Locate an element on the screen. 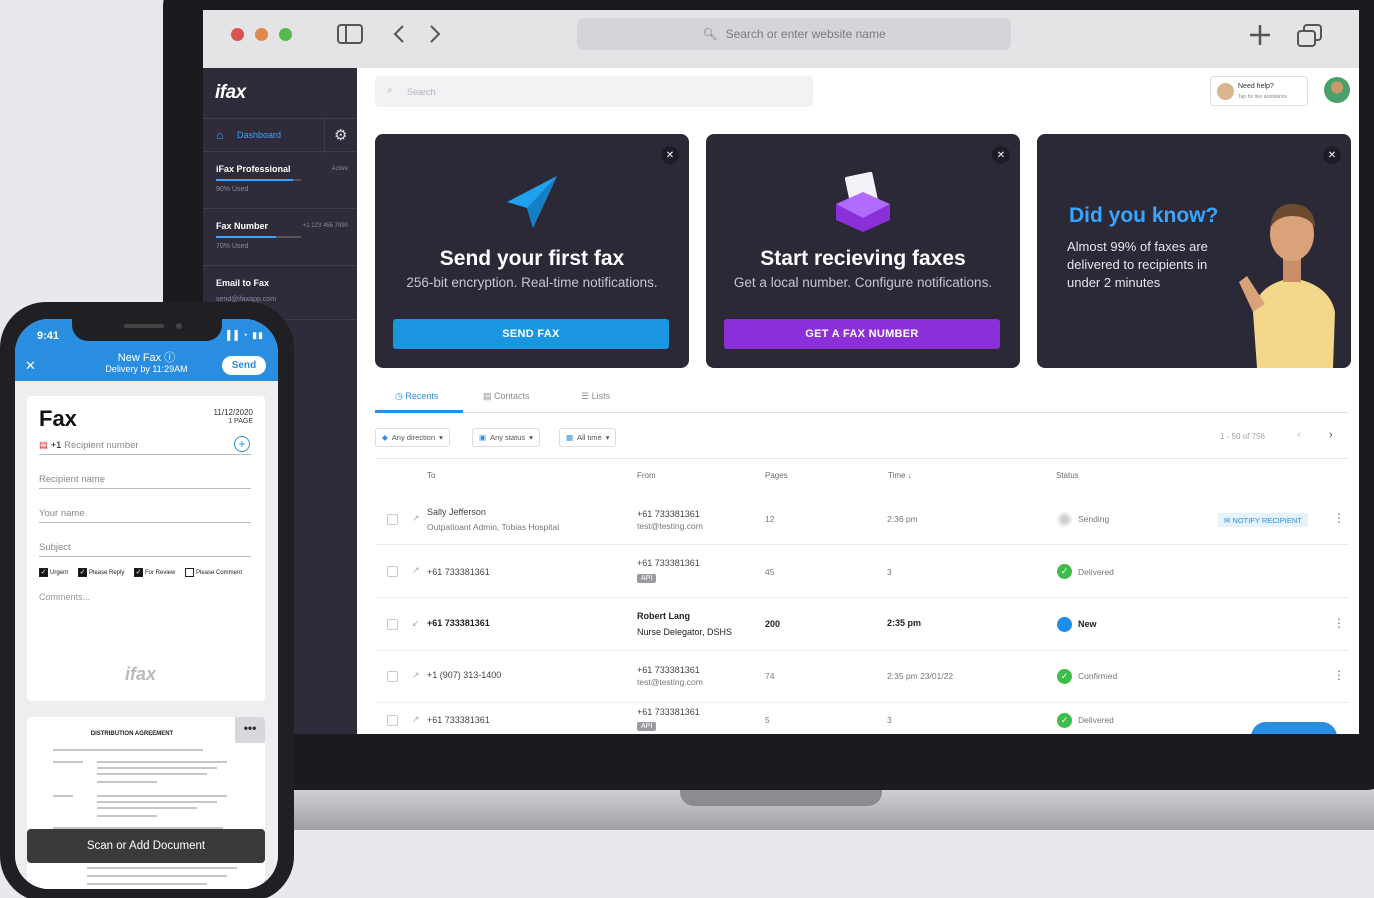 The image size is (1374, 898). maximize-window-button is located at coordinates (285, 34).